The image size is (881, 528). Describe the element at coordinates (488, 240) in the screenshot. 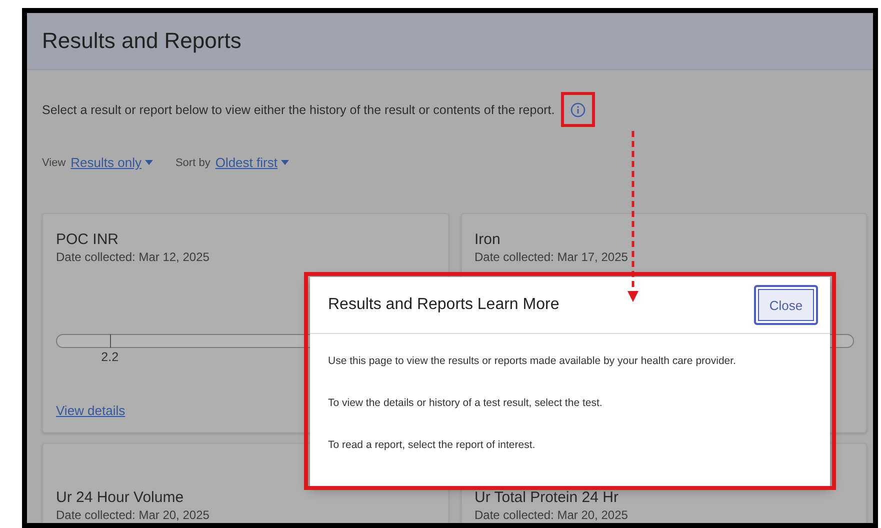

I see `result-name: Iron` at that location.